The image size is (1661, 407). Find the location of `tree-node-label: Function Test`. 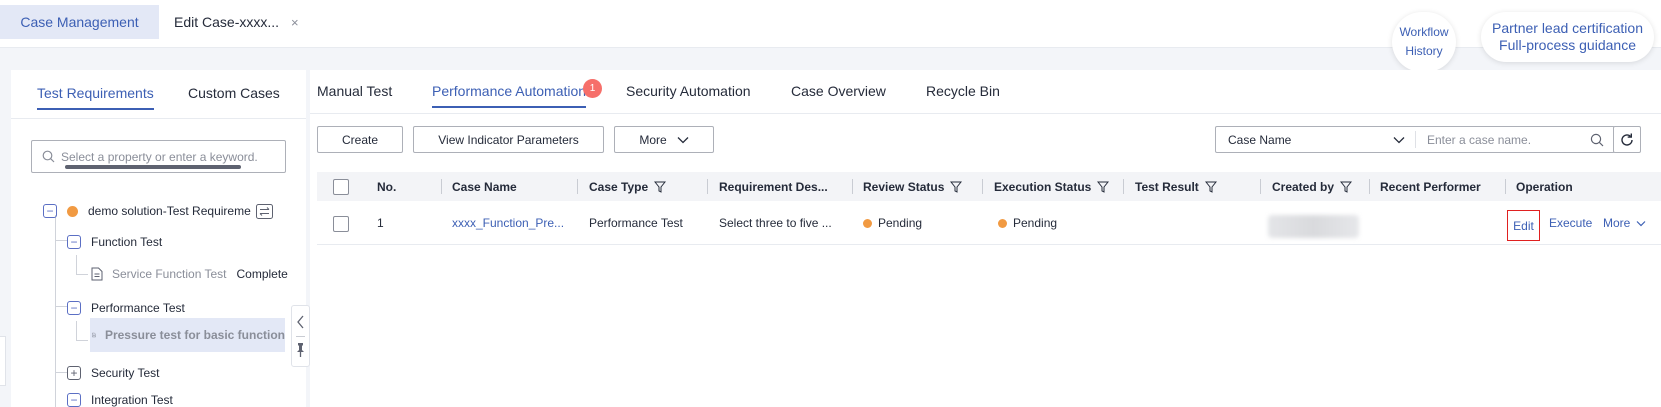

tree-node-label: Function Test is located at coordinates (127, 242).